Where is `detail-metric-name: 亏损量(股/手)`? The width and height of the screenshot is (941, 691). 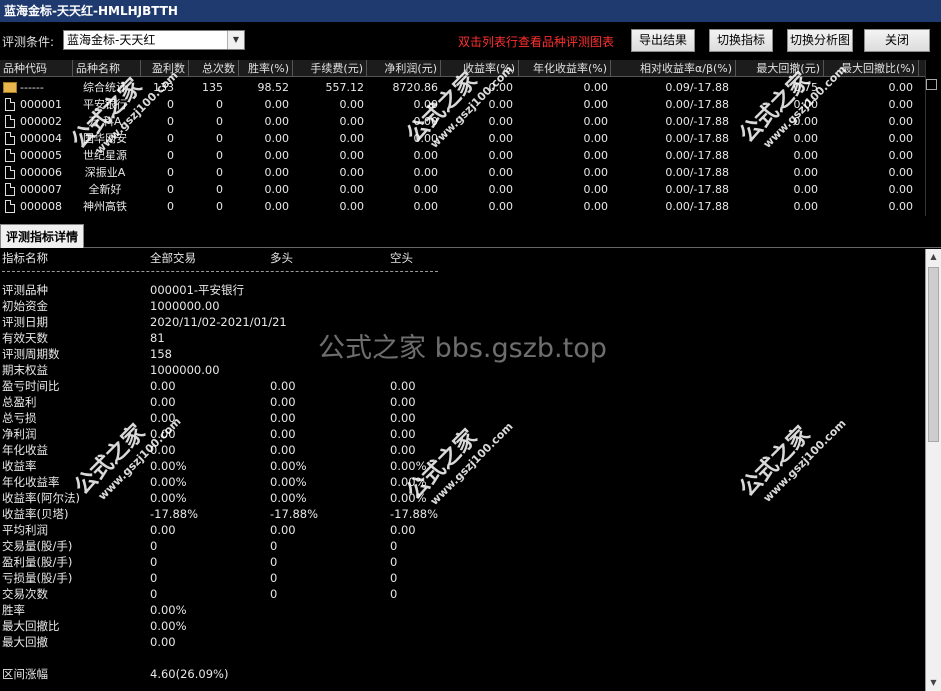
detail-metric-name: 亏损量(股/手) is located at coordinates (37, 578).